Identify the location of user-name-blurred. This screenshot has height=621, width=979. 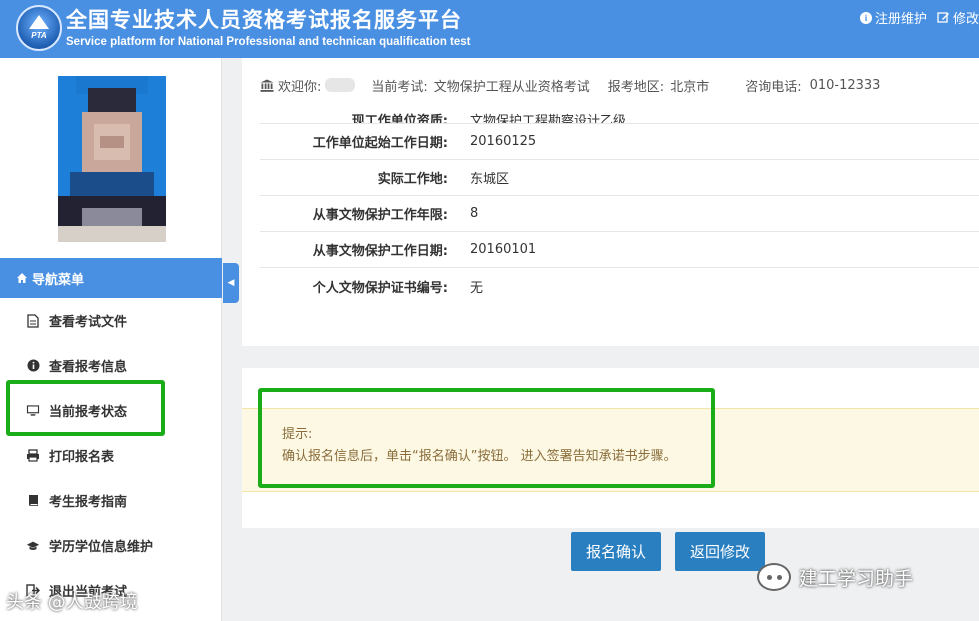
(340, 85).